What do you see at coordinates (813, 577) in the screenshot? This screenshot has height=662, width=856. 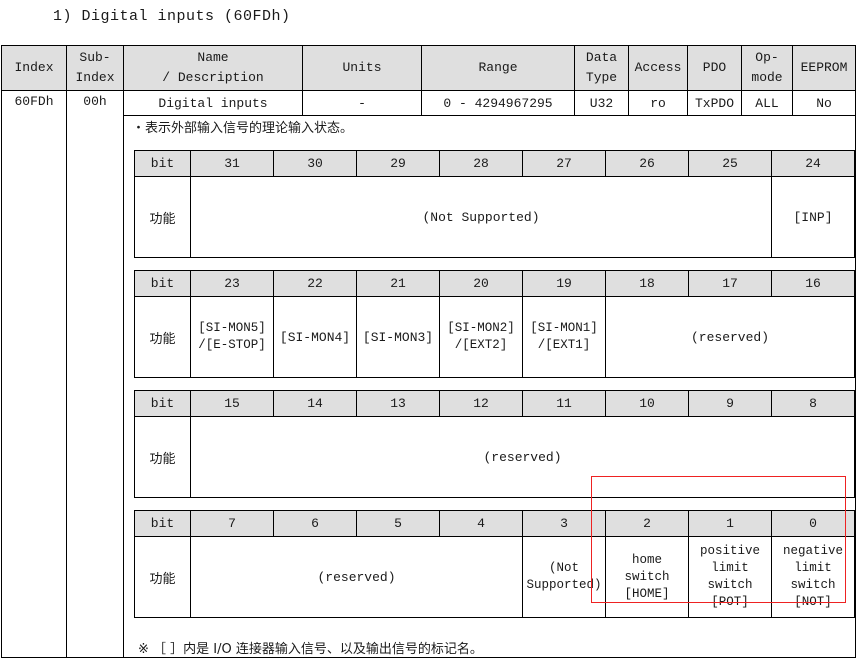 I see `bit-function-cell: negative limit switch [NOT]` at bounding box center [813, 577].